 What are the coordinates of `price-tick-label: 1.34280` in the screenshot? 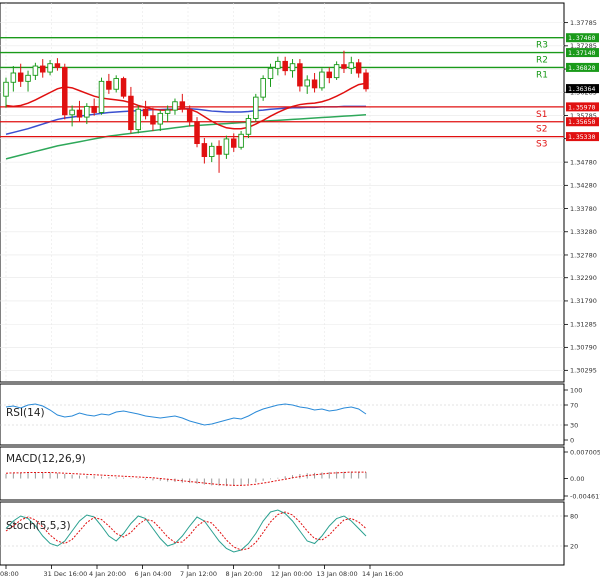 It's located at (583, 186).